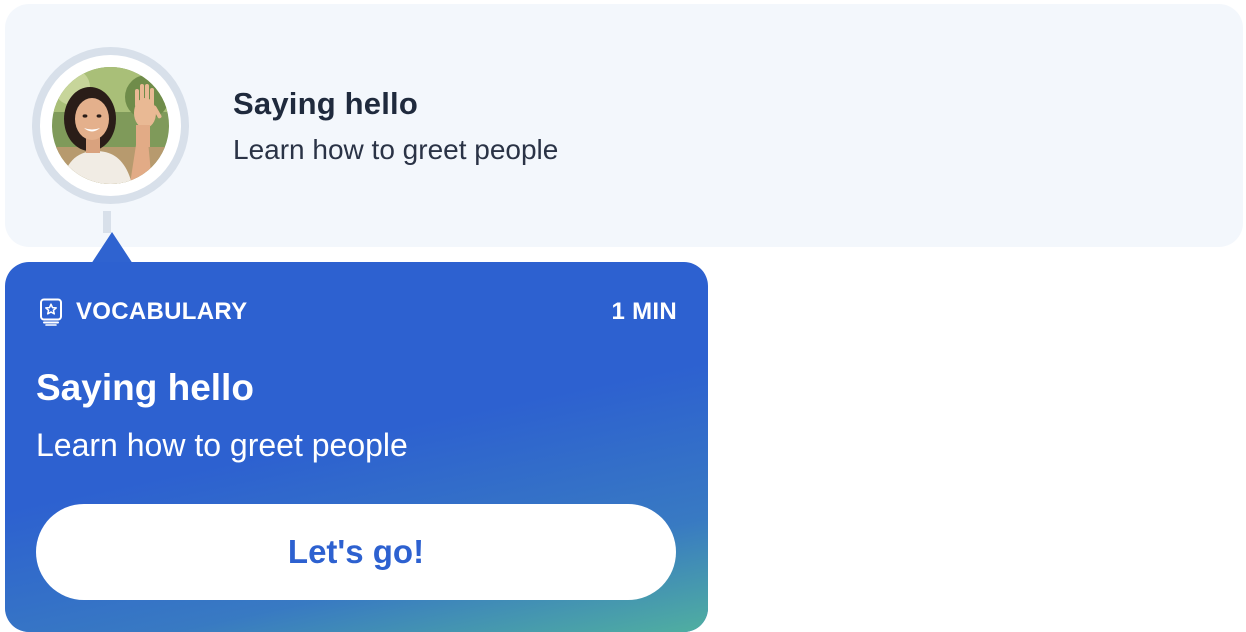 The width and height of the screenshot is (1246, 632). Describe the element at coordinates (358, 312) in the screenshot. I see `popover-header: VOCABULARY 1 MIN` at that location.